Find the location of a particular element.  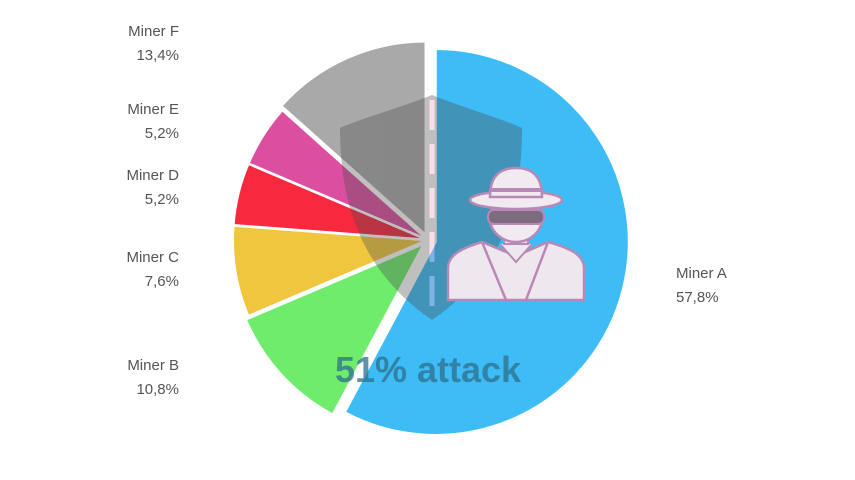

slice-value-miner-e: 5,2% is located at coordinates (162, 133).